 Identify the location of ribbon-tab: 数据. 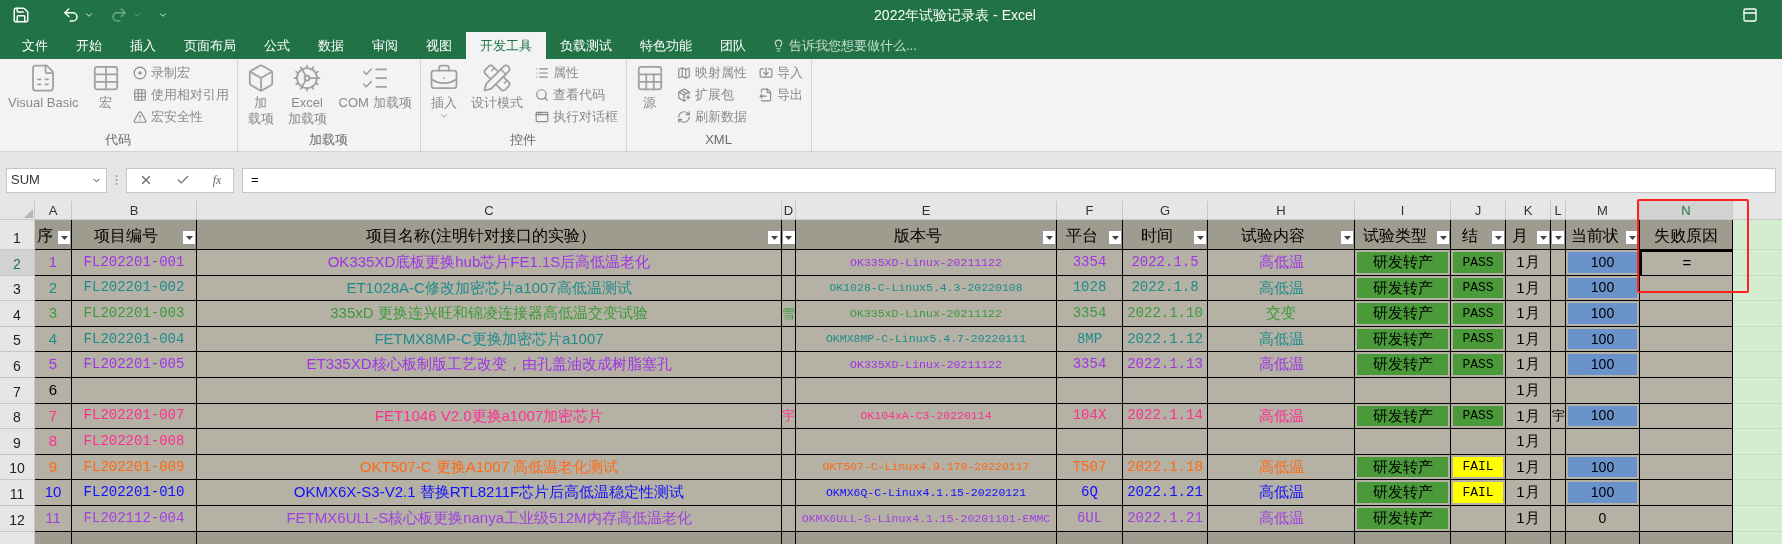
(331, 45).